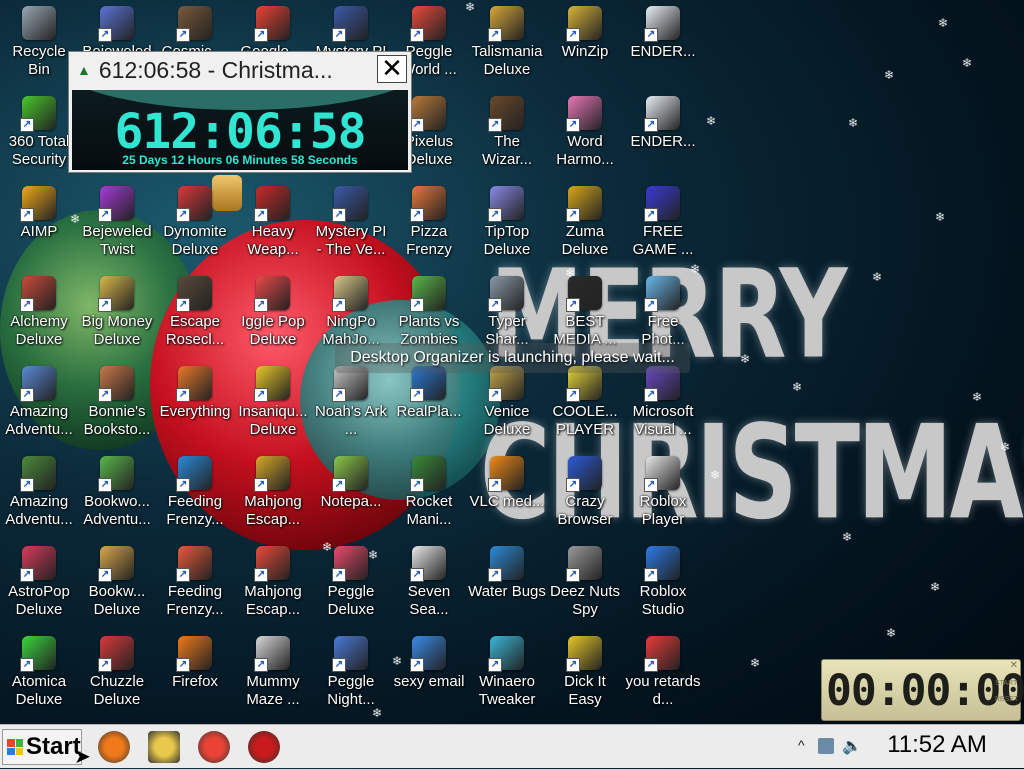 This screenshot has width=1024, height=769. I want to click on desktop-icon: ↗ Talismania Deluxe, so click(507, 44).